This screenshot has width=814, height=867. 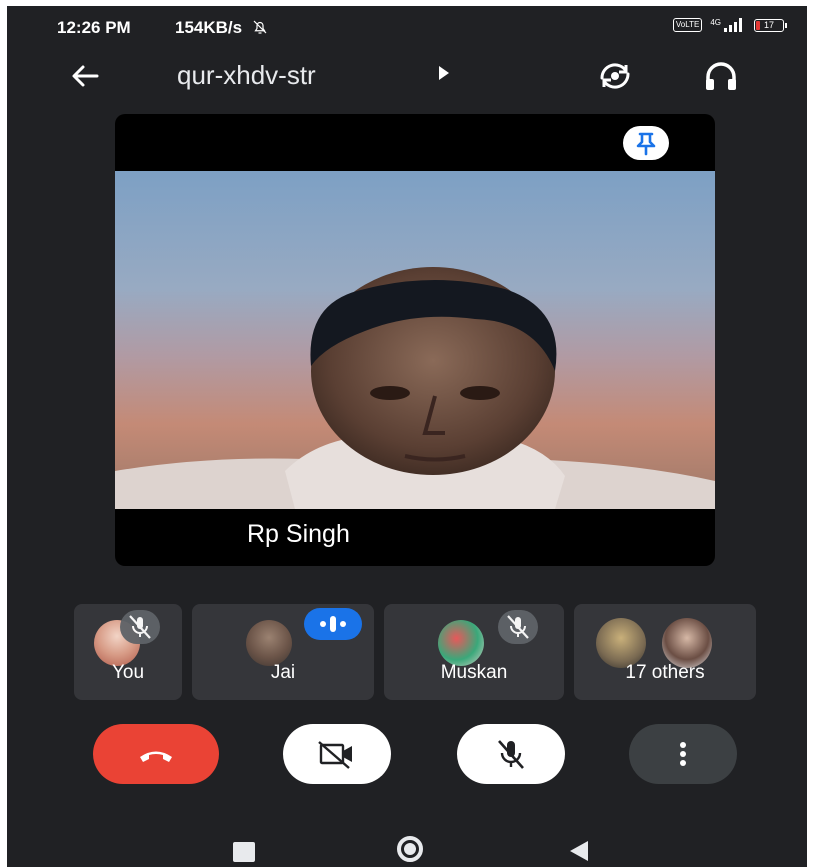 What do you see at coordinates (715, 22) in the screenshot?
I see `network-type-label: 4G` at bounding box center [715, 22].